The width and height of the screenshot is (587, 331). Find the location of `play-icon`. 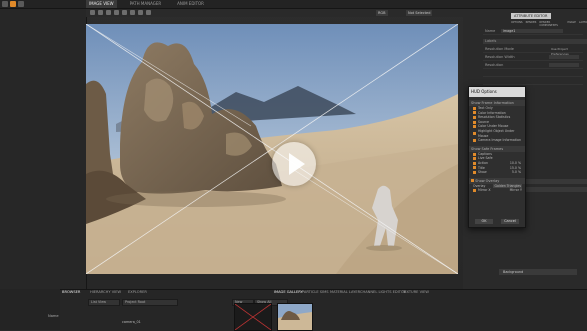

play-icon is located at coordinates (294, 164).